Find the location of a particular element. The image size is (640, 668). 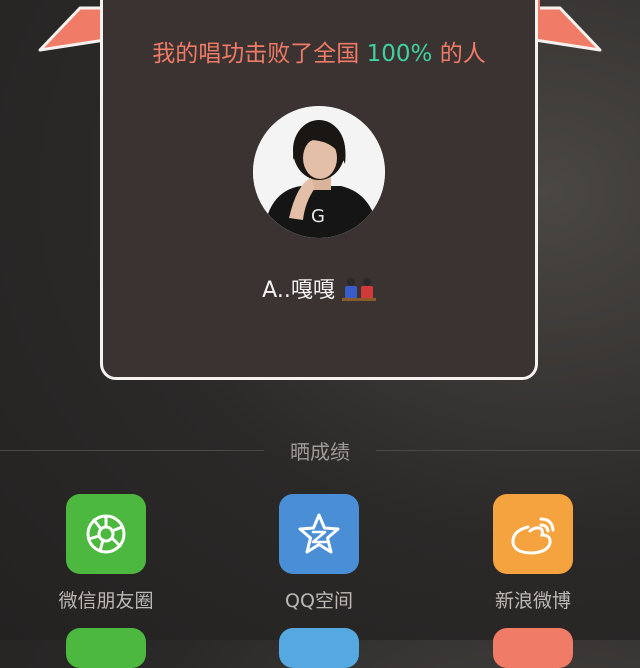

share-wechat-moments: 微信朋友圈 is located at coordinates (106, 553).